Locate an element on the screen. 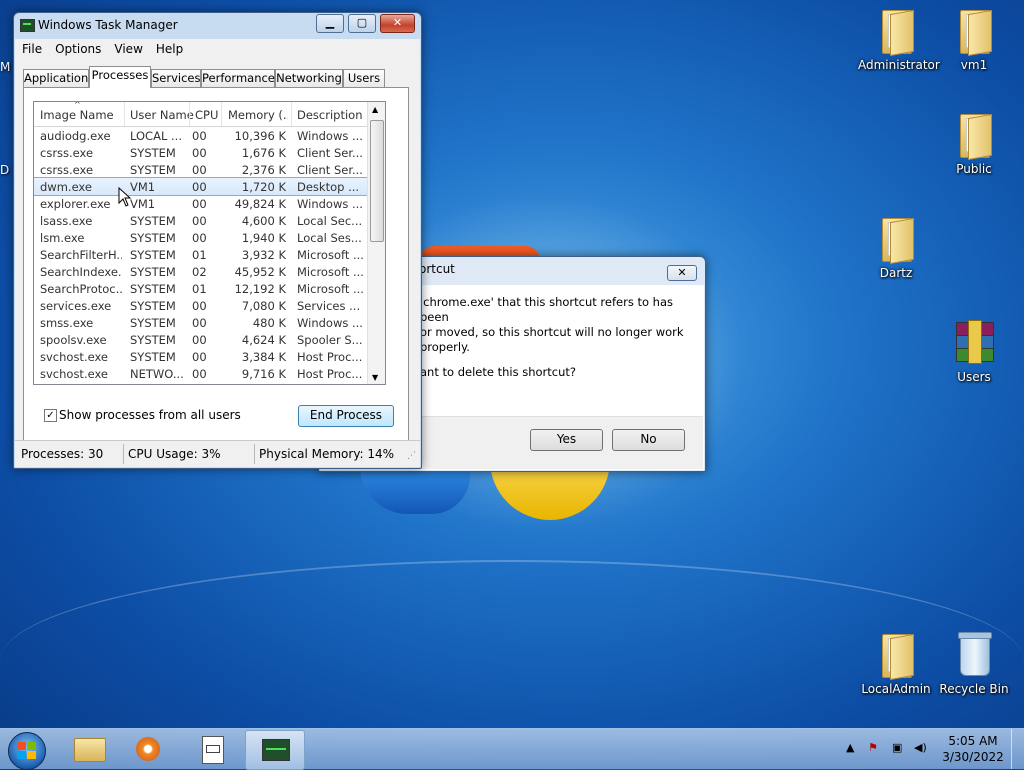 The height and width of the screenshot is (770, 1024). tab-performance: Performance is located at coordinates (238, 78).